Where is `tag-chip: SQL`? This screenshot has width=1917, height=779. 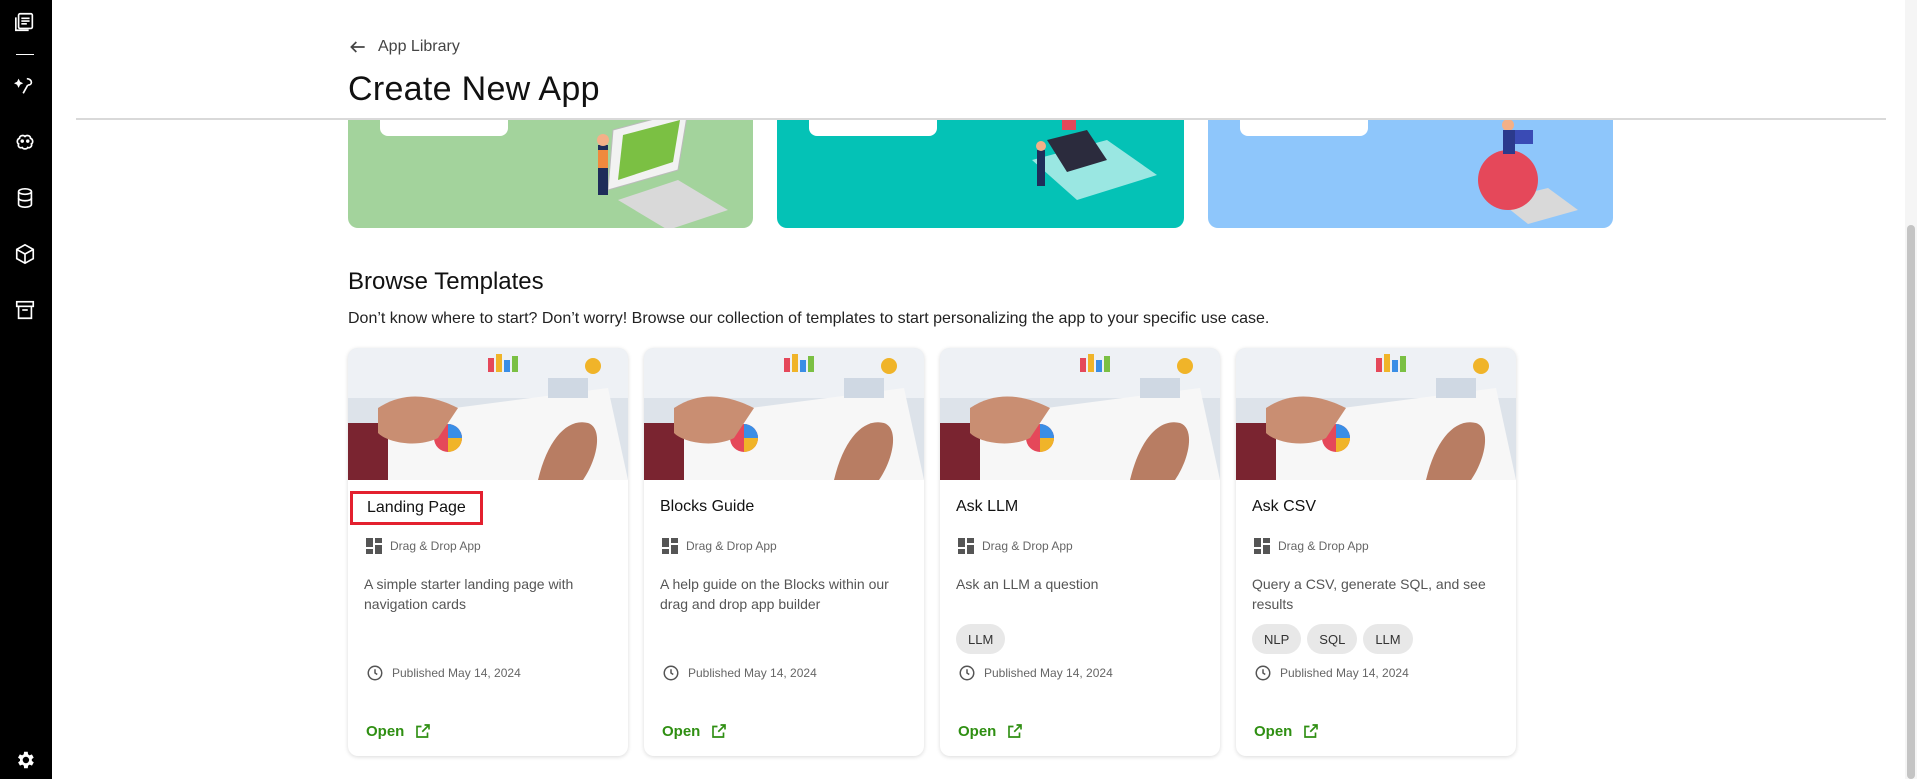 tag-chip: SQL is located at coordinates (1332, 639).